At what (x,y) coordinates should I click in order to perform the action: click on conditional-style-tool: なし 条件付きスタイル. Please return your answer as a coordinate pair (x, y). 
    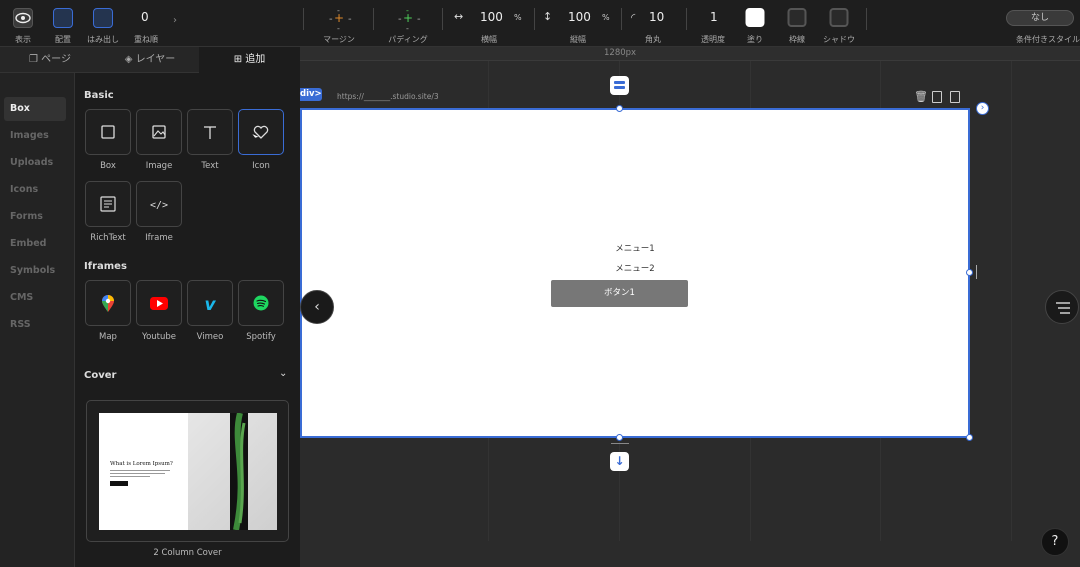
    Looking at the image, I should click on (1043, 23).